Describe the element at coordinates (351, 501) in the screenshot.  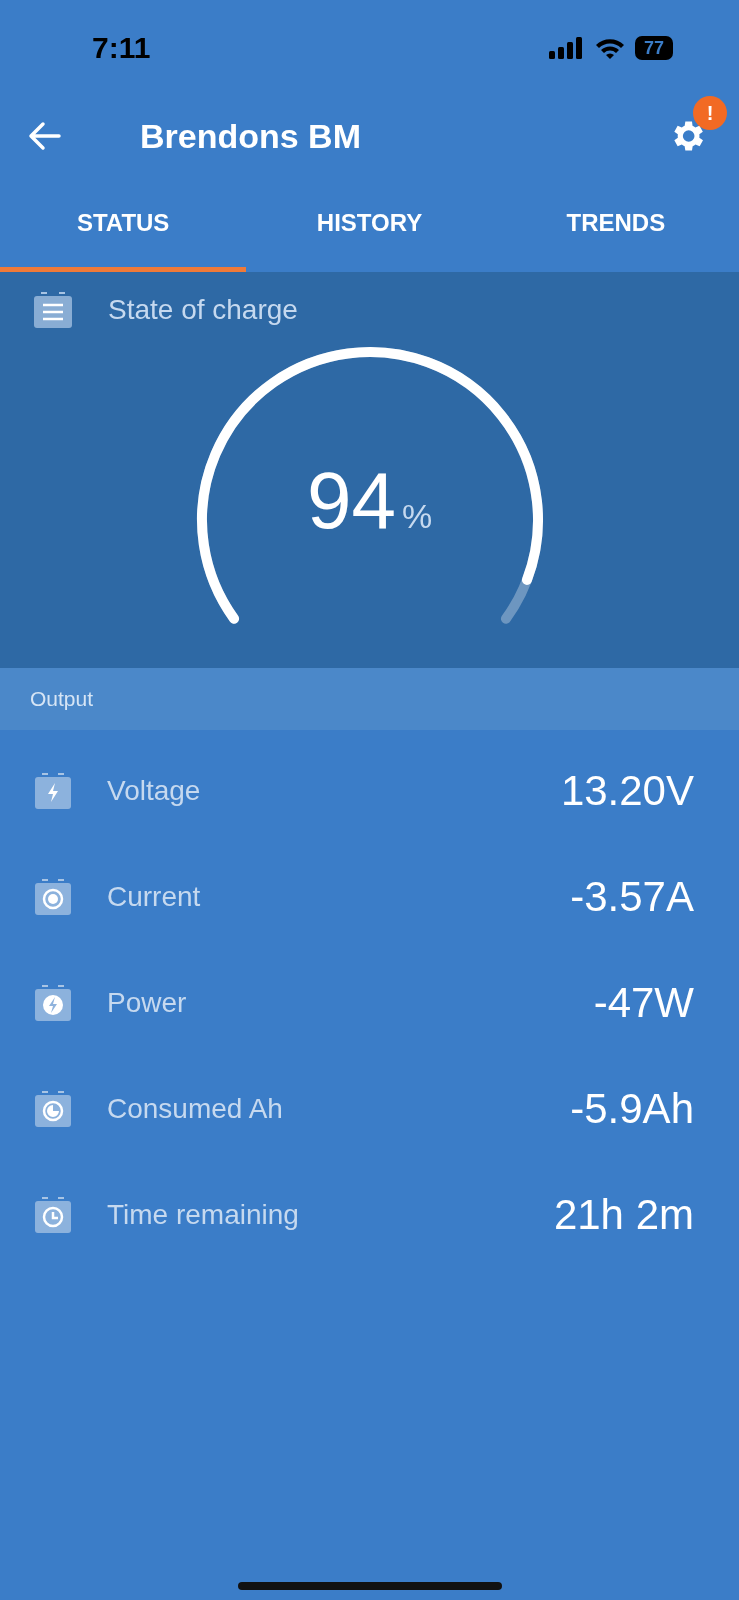
I see `charge-value: 94` at that location.